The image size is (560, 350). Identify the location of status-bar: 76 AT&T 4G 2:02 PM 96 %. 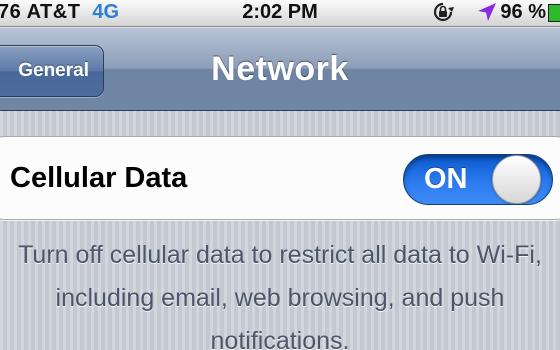
(280, 13).